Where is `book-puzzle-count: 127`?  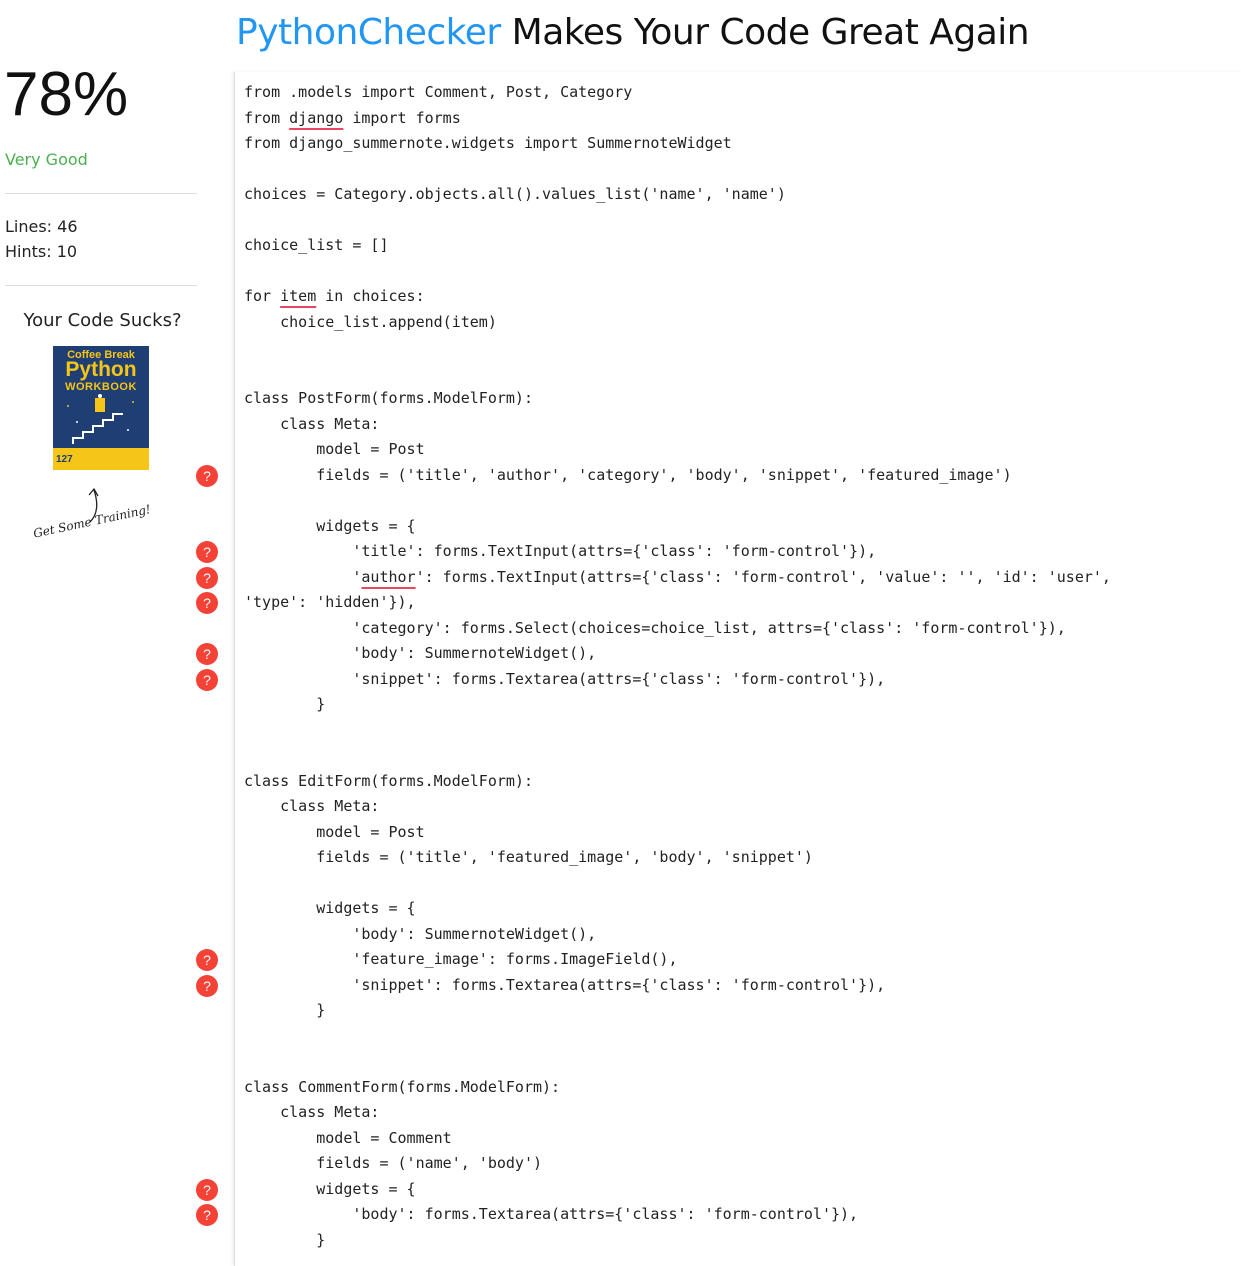
book-puzzle-count: 127 is located at coordinates (64, 459).